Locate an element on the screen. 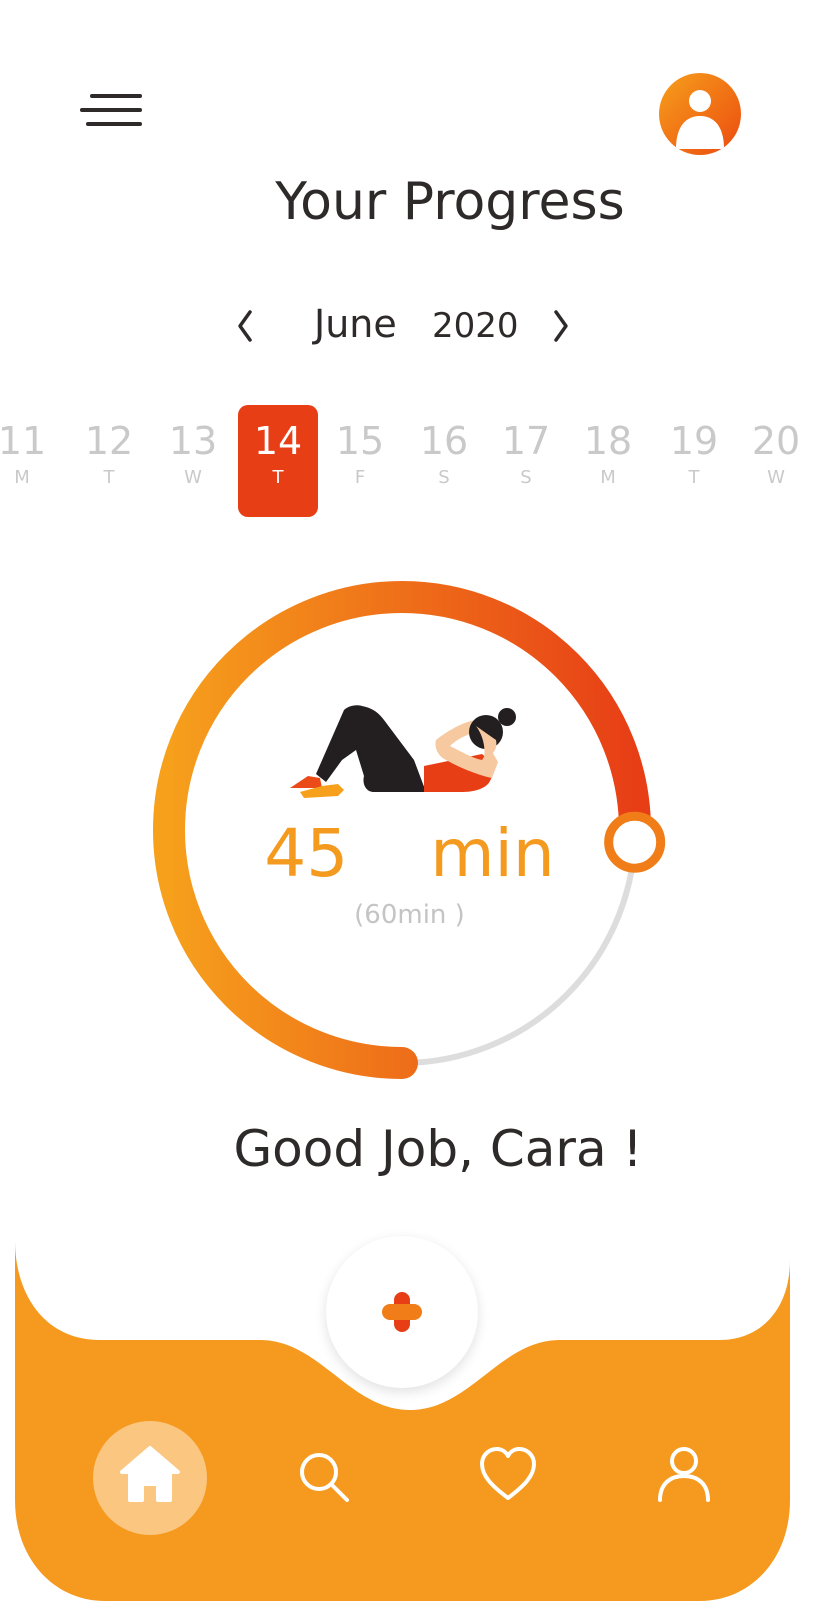 The image size is (819, 1601). nav-favorites is located at coordinates (508, 1477).